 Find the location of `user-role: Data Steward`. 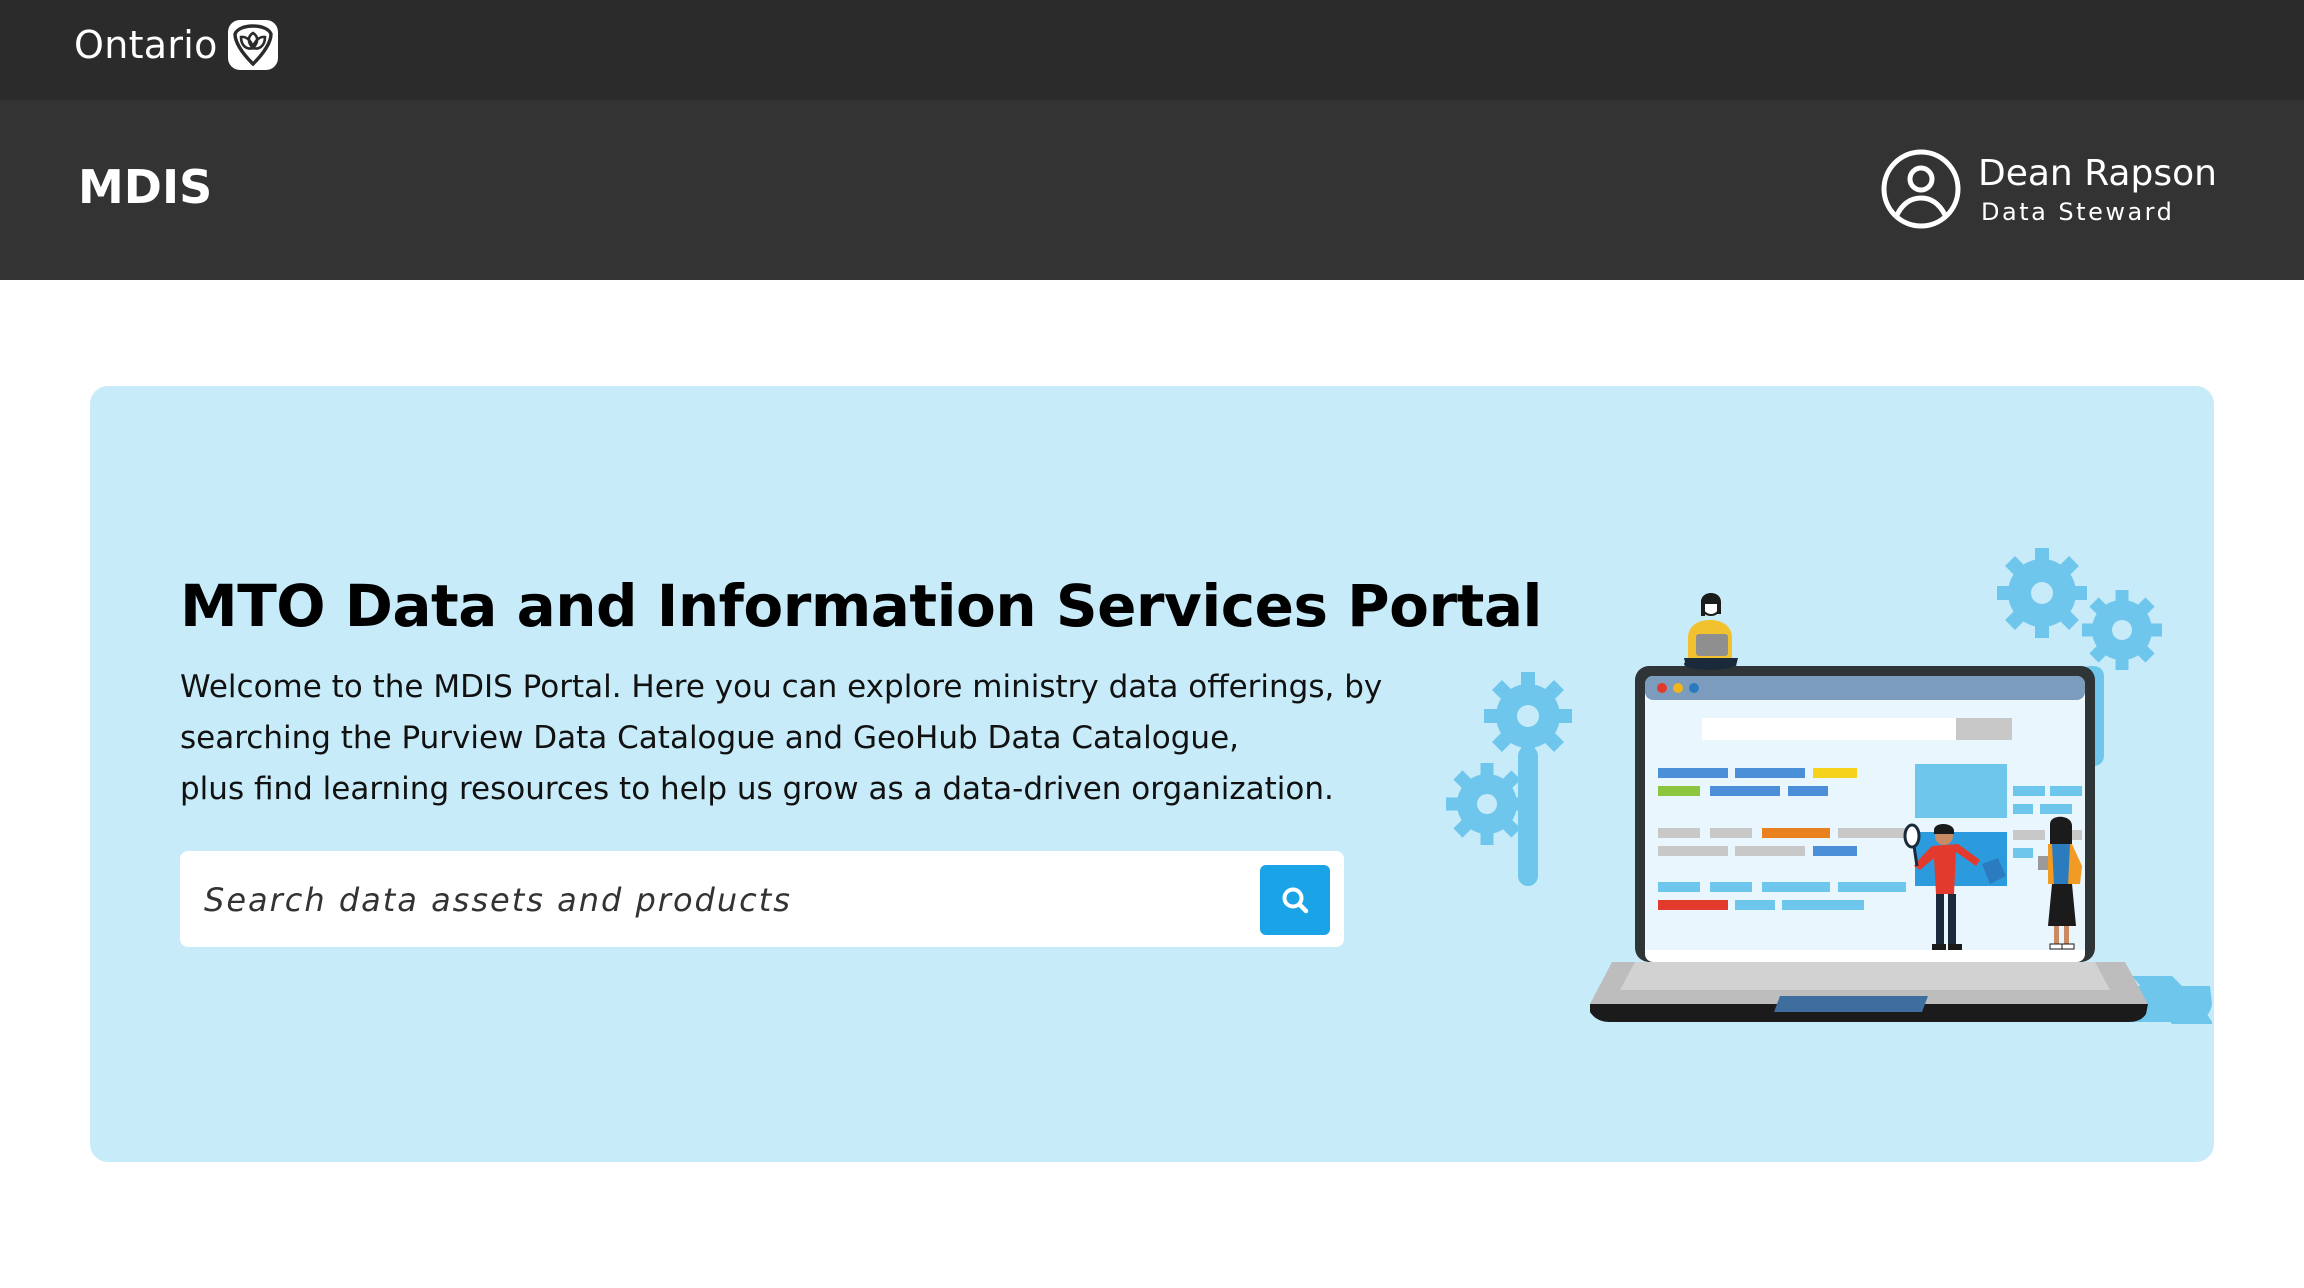

user-role: Data Steward is located at coordinates (2078, 212).